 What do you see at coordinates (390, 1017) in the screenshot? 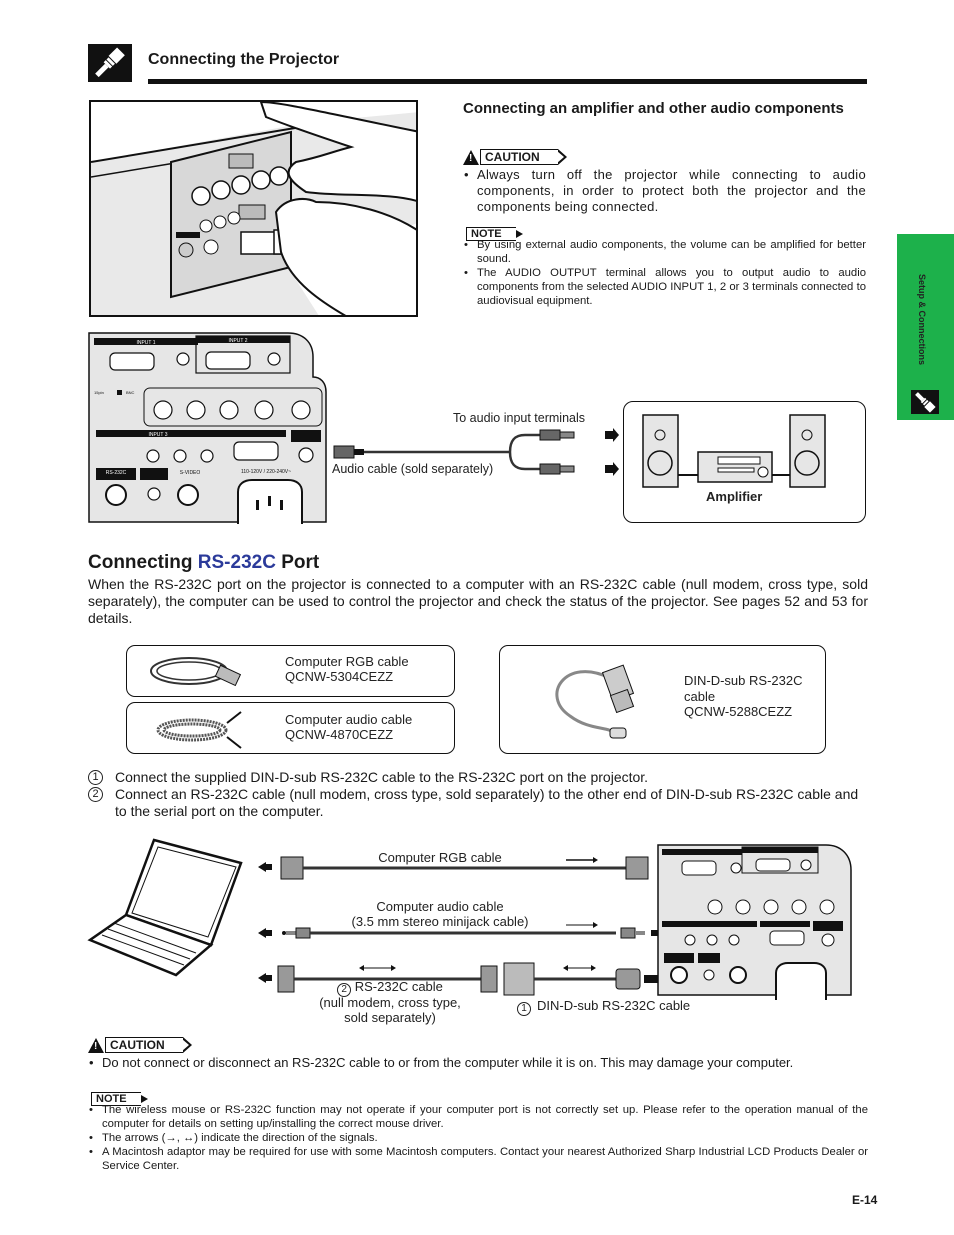
I see `rs232c-cable-sublabel: sold separately)` at bounding box center [390, 1017].